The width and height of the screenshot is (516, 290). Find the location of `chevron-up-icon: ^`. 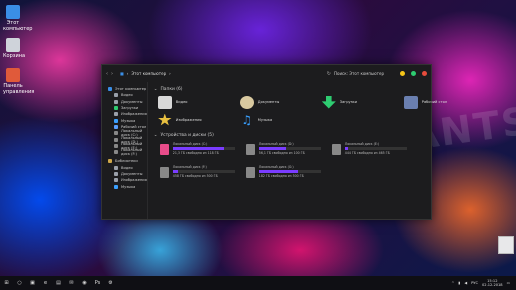

chevron-up-icon: ^ is located at coordinates (452, 283).